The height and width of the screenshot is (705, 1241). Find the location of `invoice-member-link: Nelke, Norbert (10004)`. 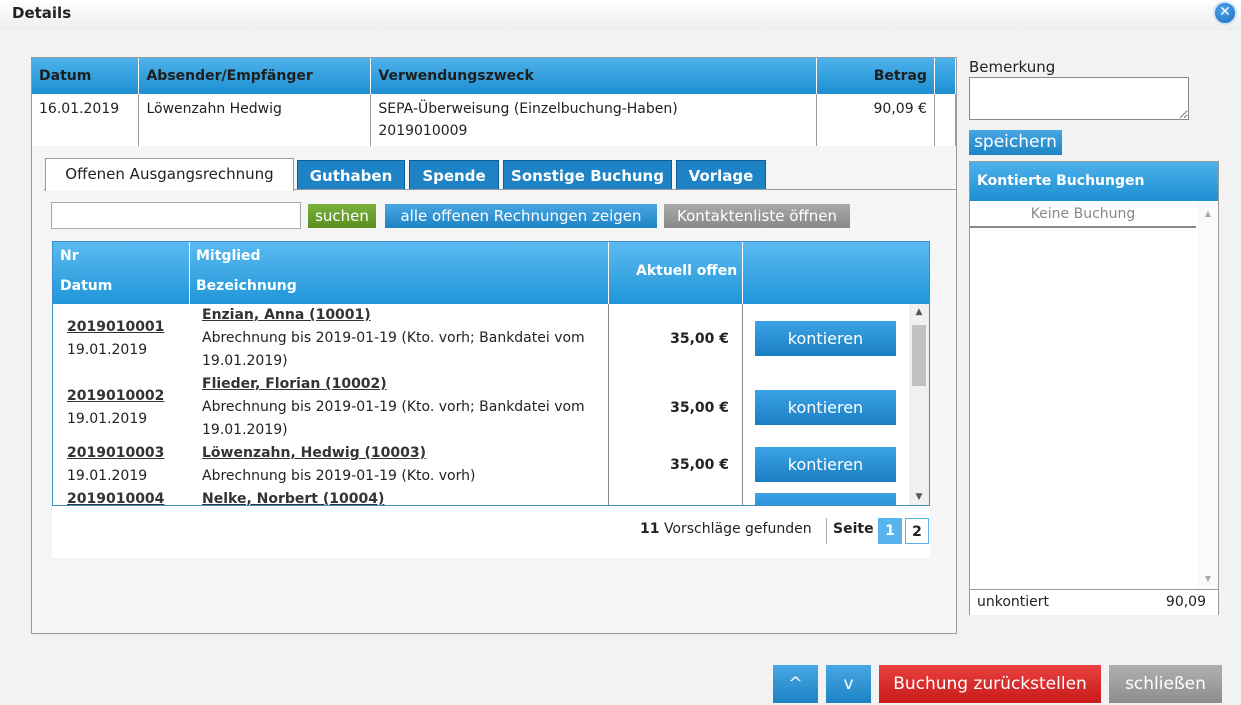

invoice-member-link: Nelke, Norbert (10004) is located at coordinates (293, 498).